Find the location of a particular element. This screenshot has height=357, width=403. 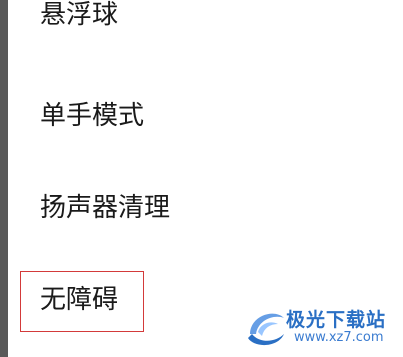

aurora-swirl-logo-icon is located at coordinates (266, 329).